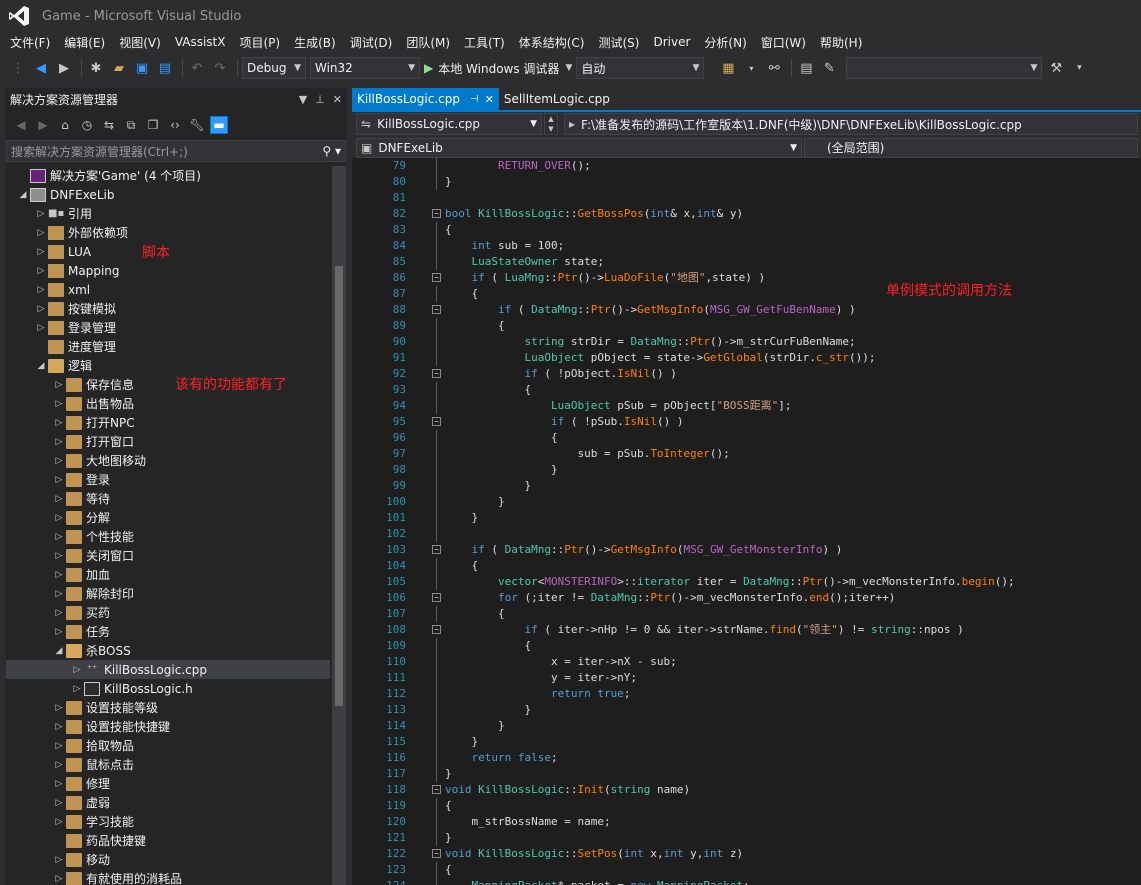 Image resolution: width=1141 pixels, height=885 pixels. Describe the element at coordinates (168, 441) in the screenshot. I see `tree-item: ▷ 打开窗口` at that location.